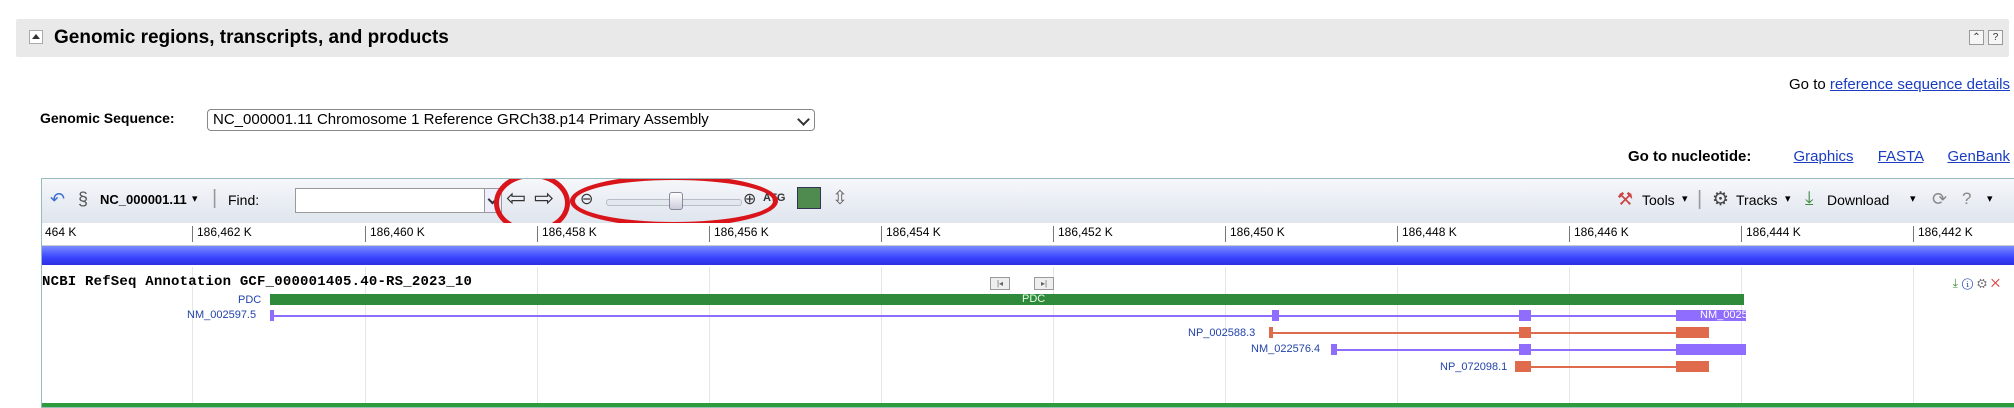 Image resolution: width=2014 pixels, height=408 pixels. Describe the element at coordinates (1735, 315) in the screenshot. I see `transcript-end-label: NM_002597.5` at that location.